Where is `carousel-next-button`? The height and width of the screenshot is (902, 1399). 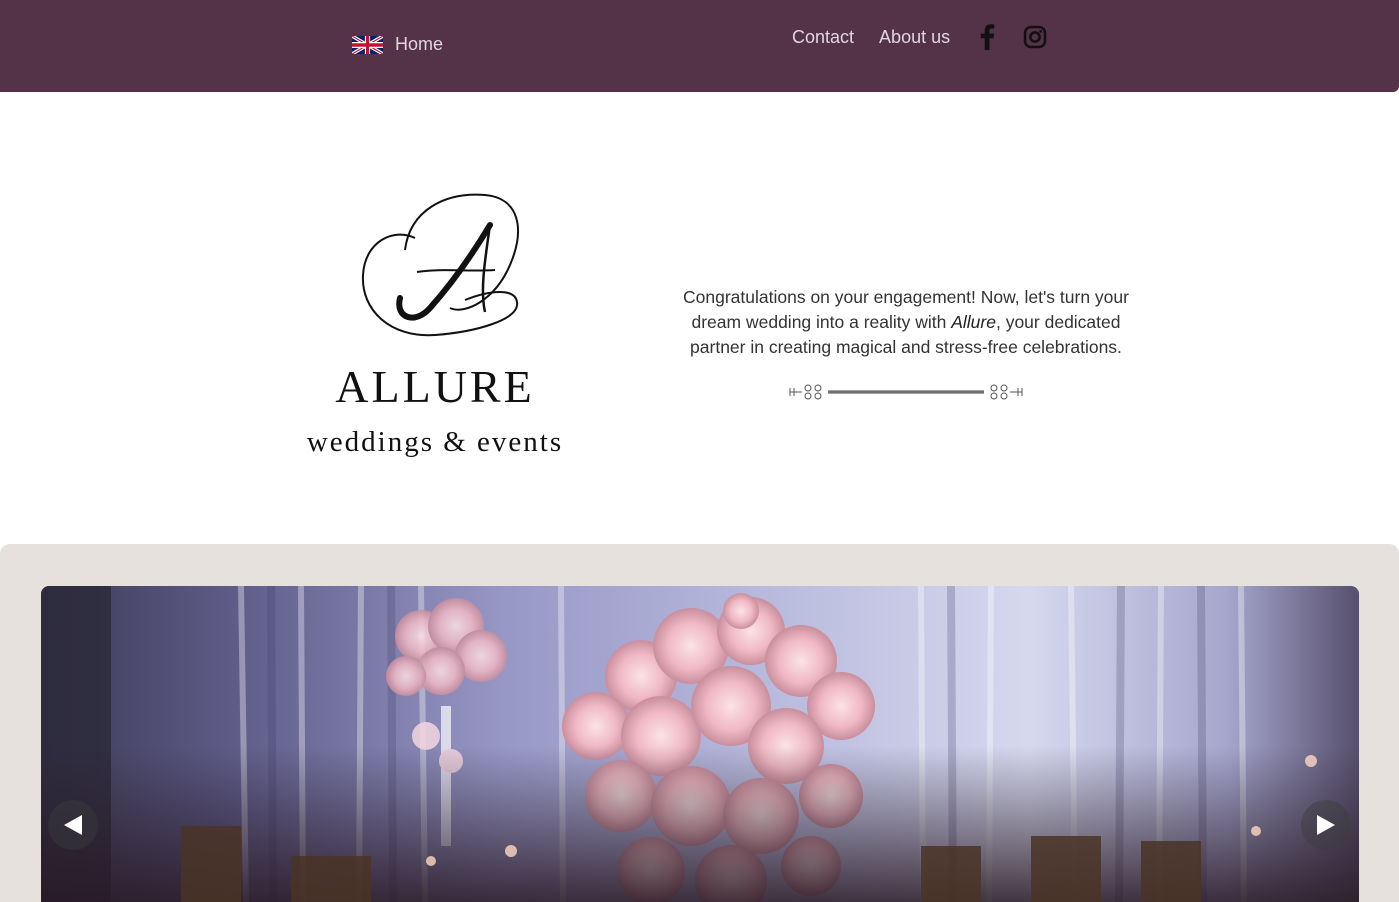 carousel-next-button is located at coordinates (1326, 825).